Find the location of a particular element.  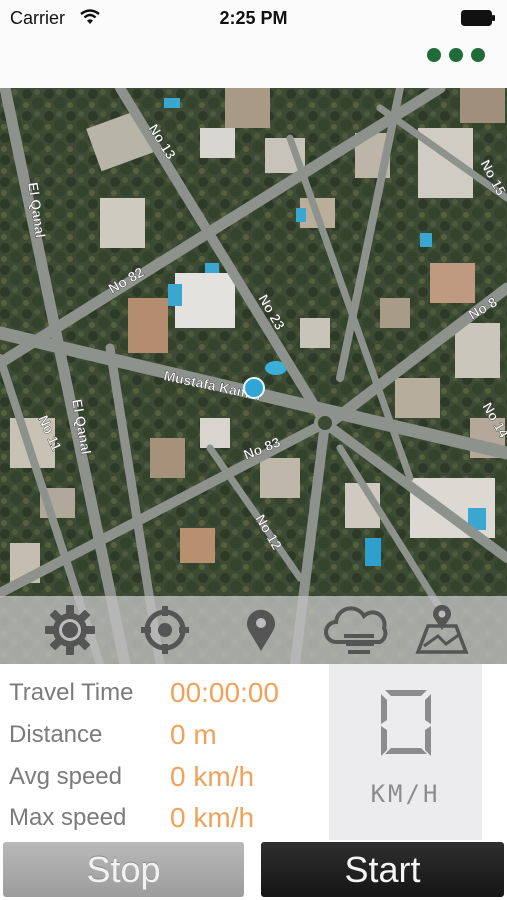

start-button: Start is located at coordinates (382, 869).